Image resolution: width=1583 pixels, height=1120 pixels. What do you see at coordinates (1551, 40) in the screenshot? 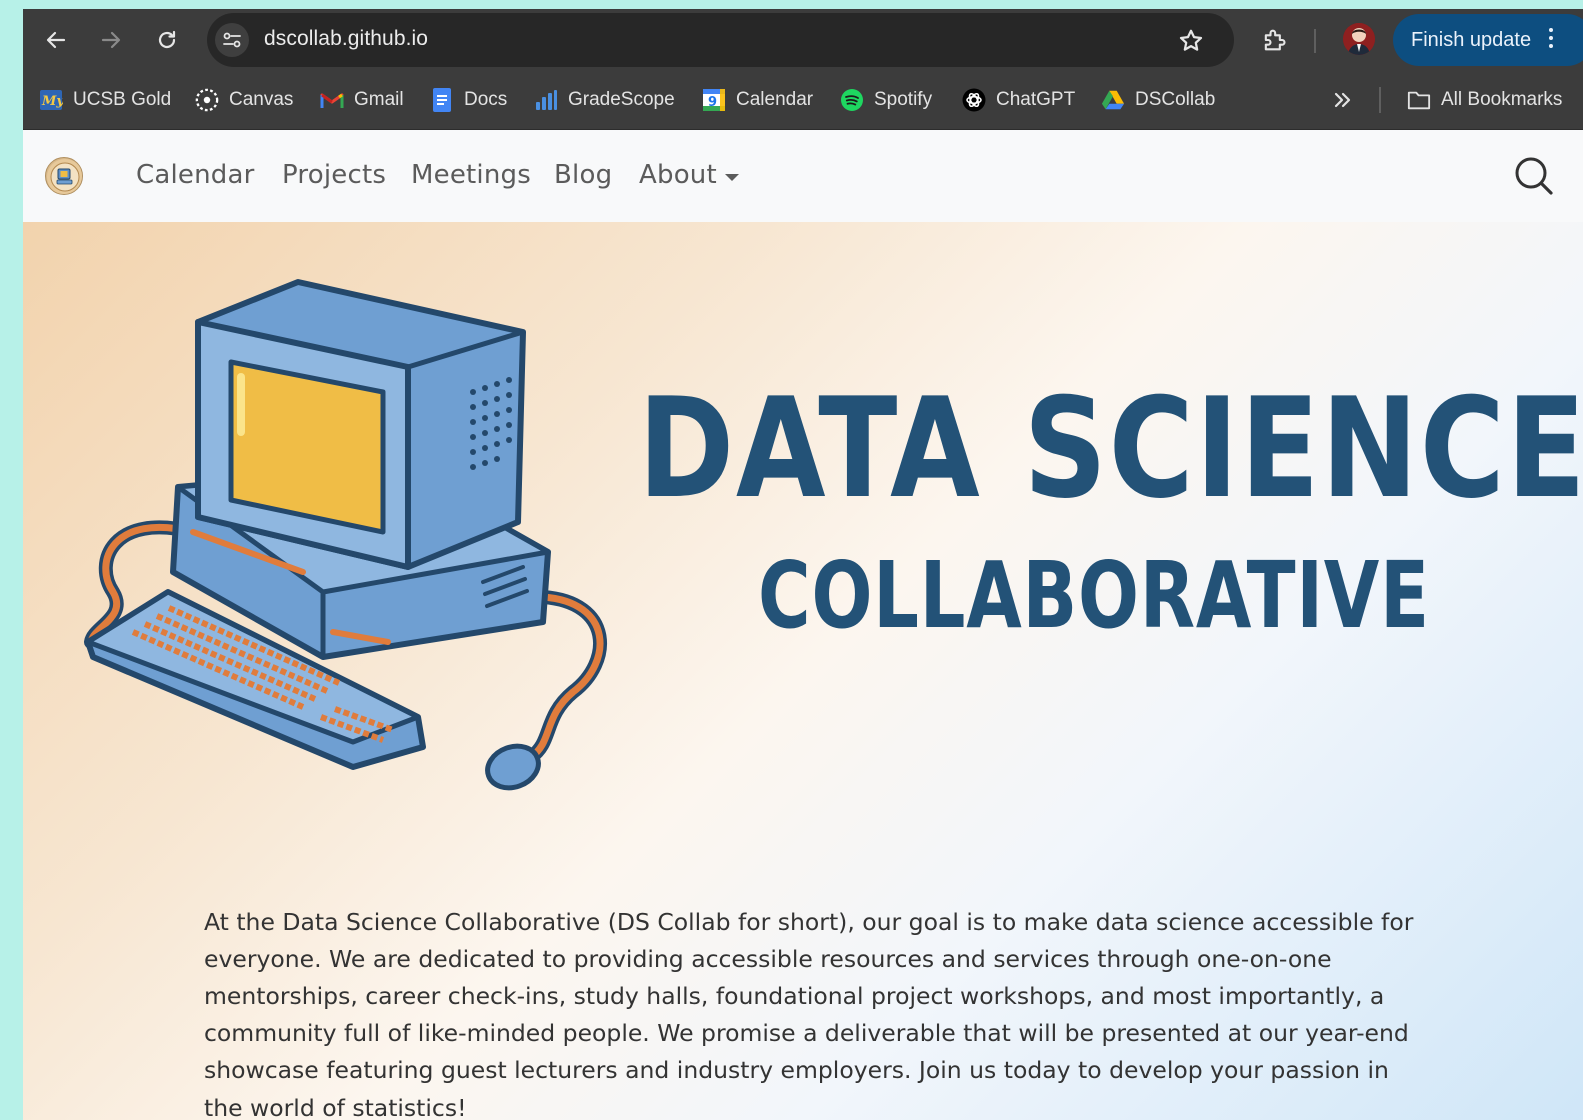
I see `more-vert-icon` at bounding box center [1551, 40].